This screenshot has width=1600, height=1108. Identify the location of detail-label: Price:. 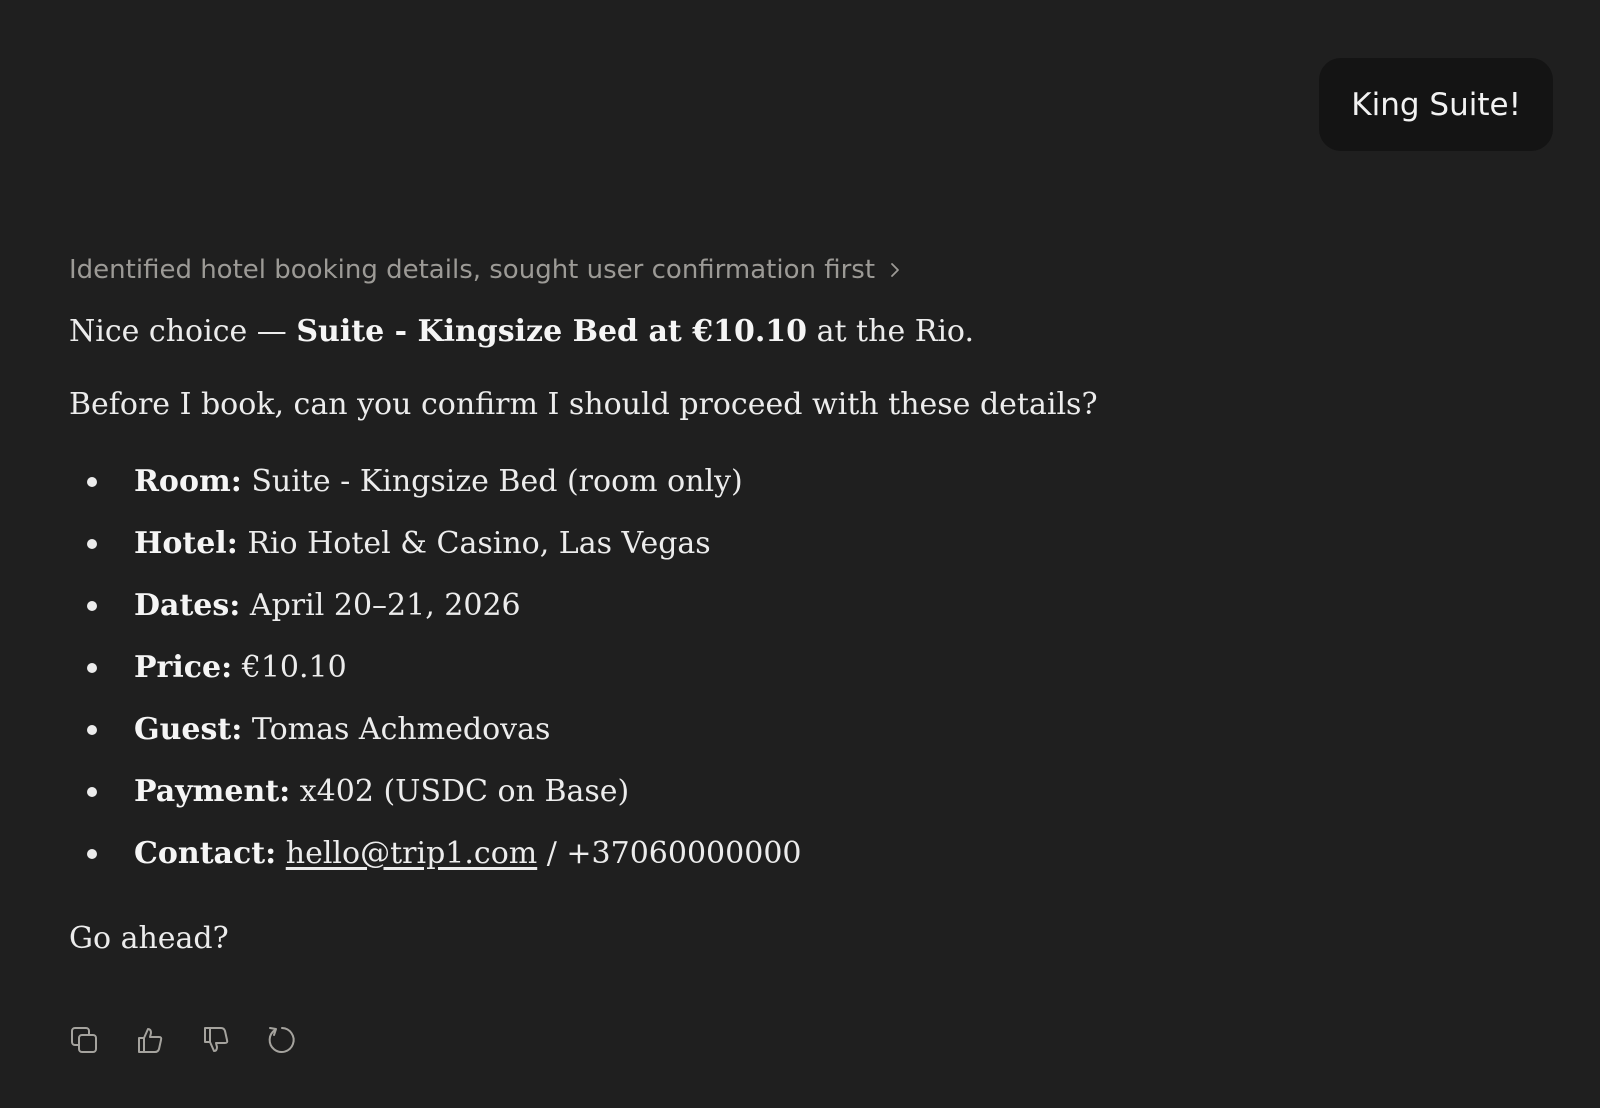
(183, 667).